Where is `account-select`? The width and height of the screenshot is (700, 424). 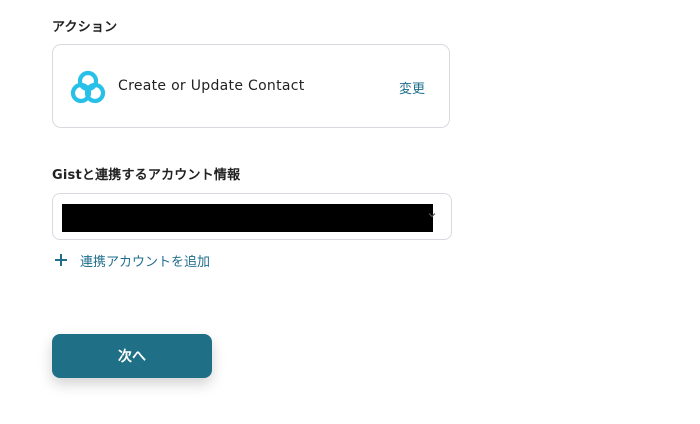 account-select is located at coordinates (252, 216).